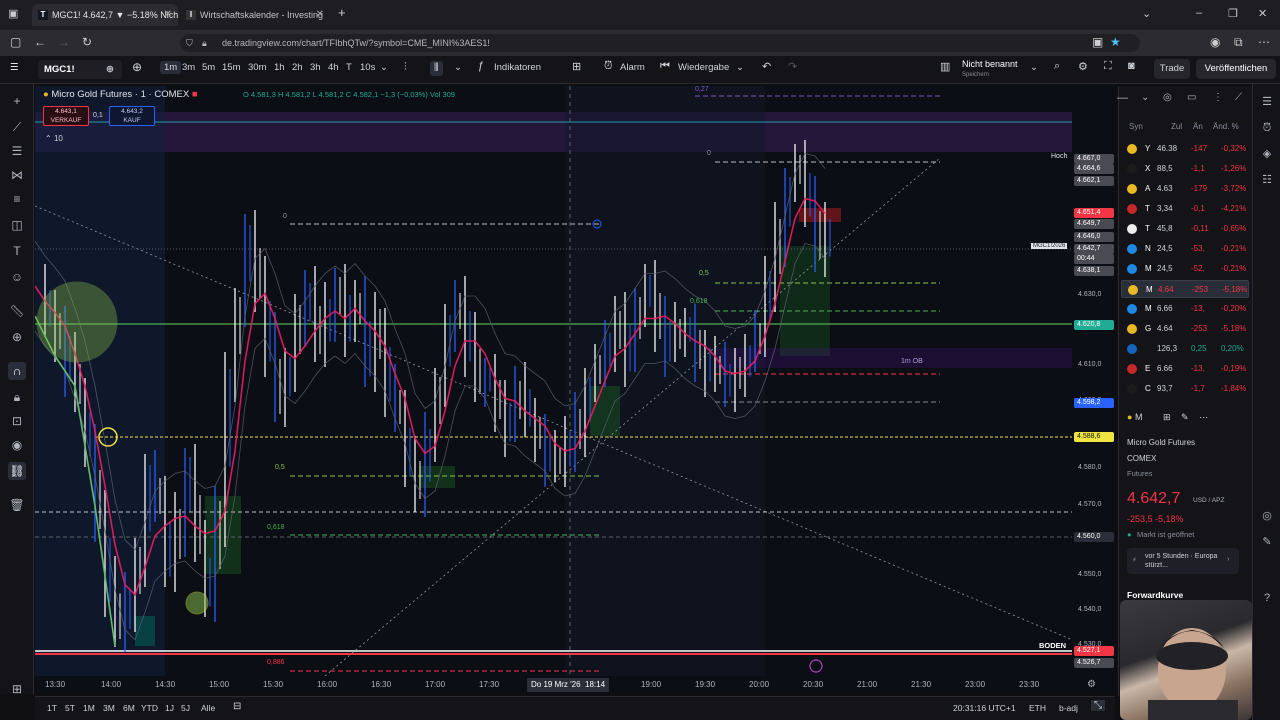 The height and width of the screenshot is (720, 1280). What do you see at coordinates (231, 67) in the screenshot?
I see `timeframe-15m: 15m` at bounding box center [231, 67].